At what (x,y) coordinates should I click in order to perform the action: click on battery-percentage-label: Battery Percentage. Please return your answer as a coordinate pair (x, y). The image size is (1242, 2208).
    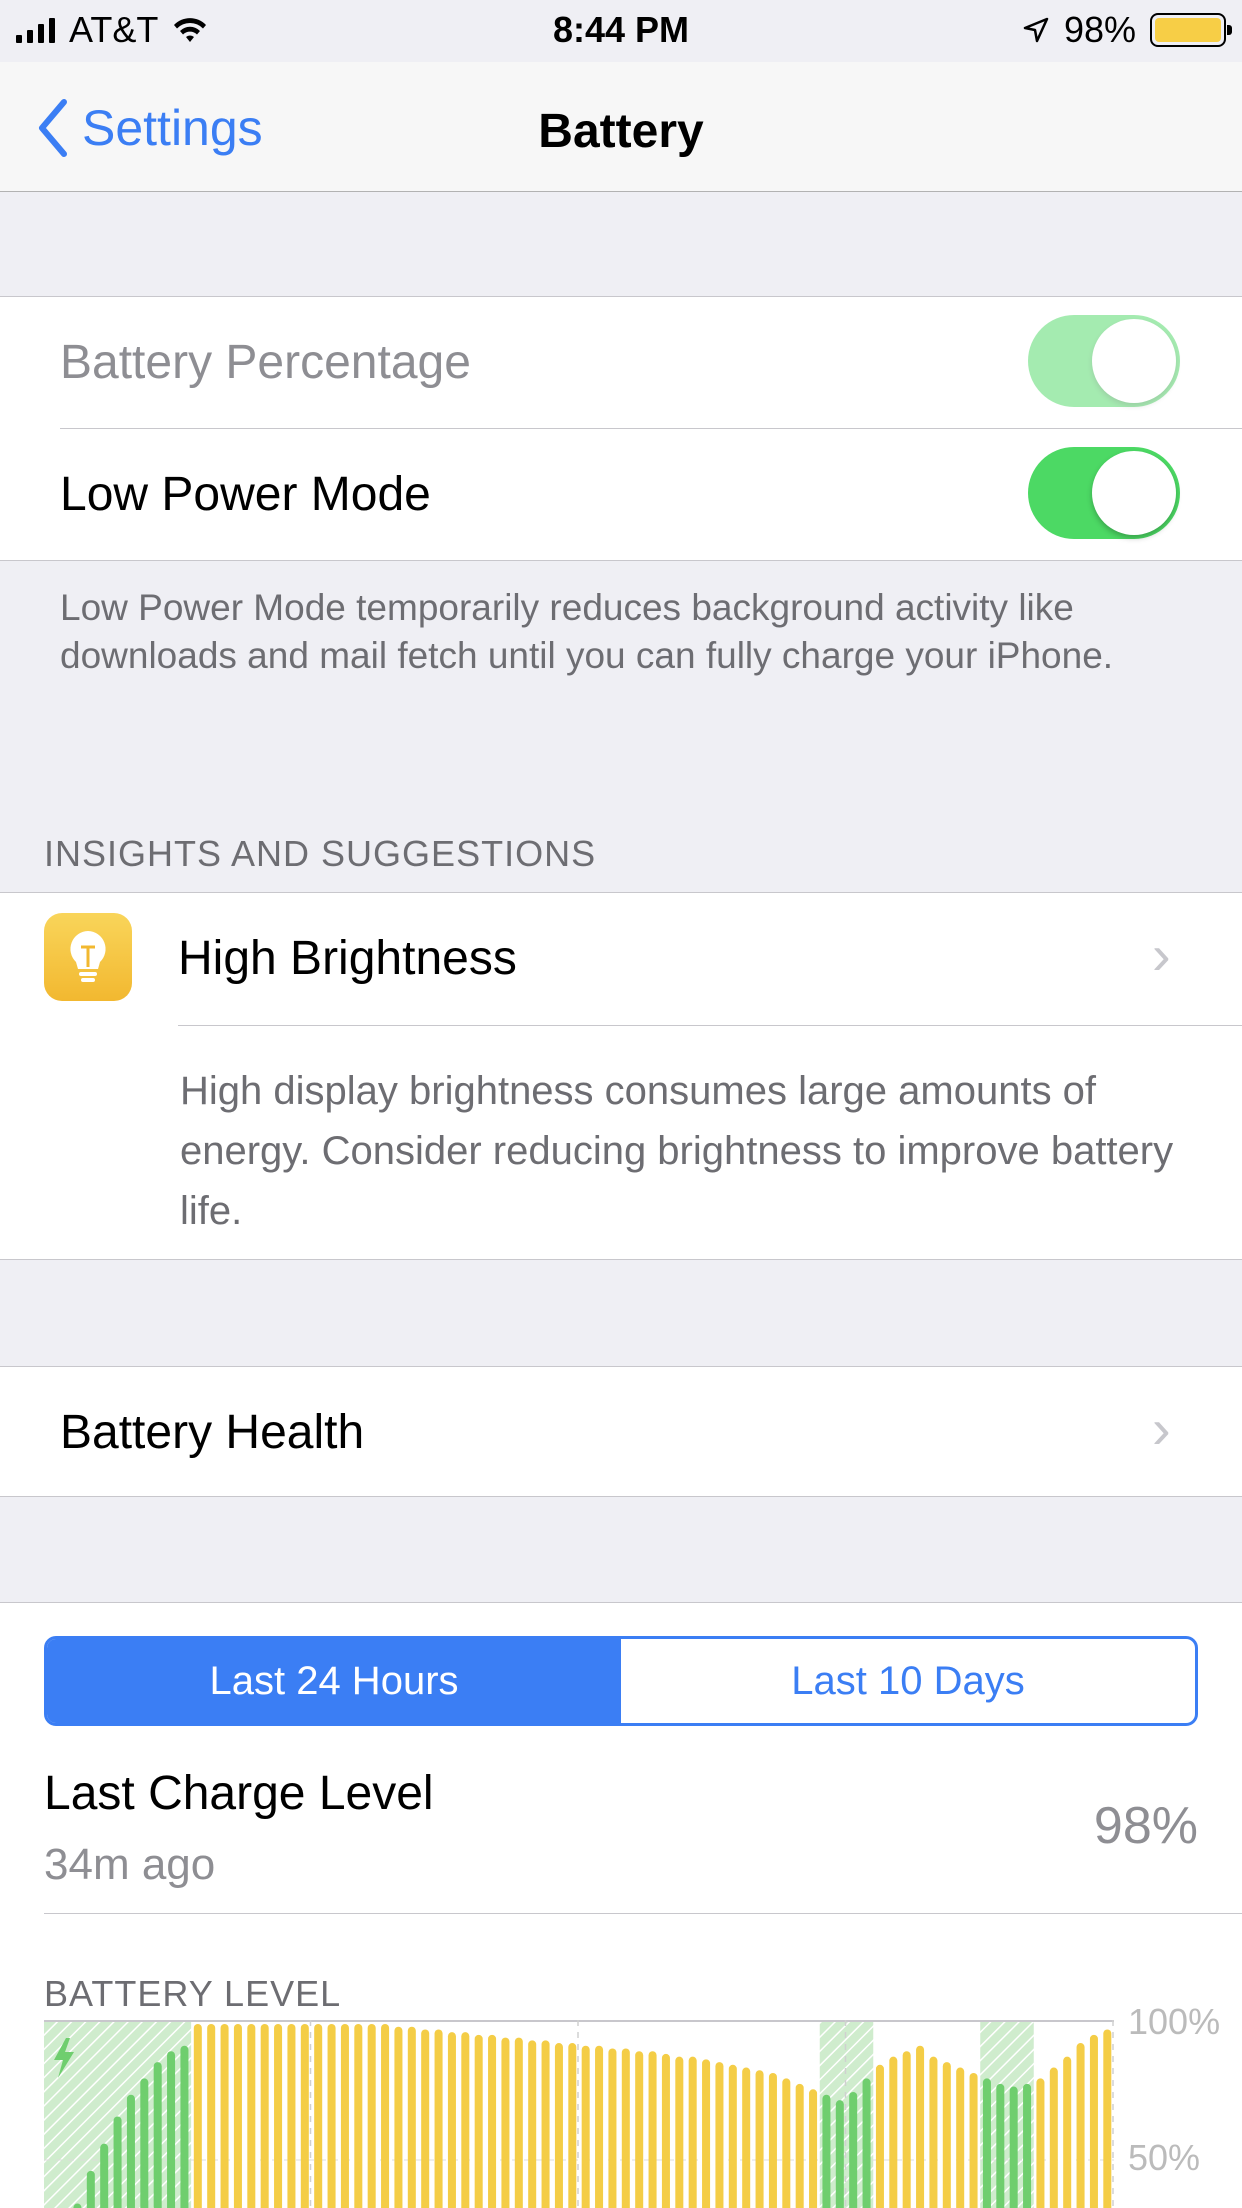
    Looking at the image, I should click on (265, 362).